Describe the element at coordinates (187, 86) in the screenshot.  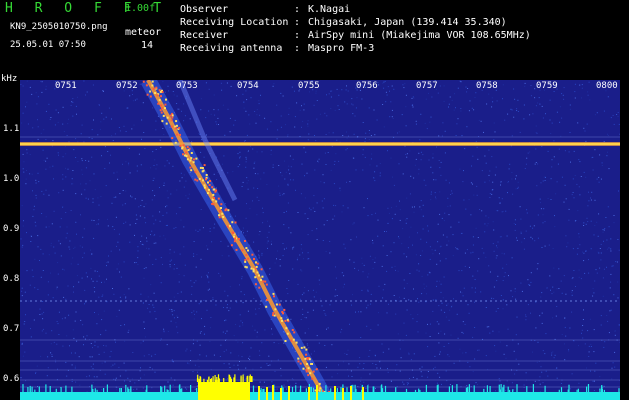
I see `x-tick-label: 0753` at that location.